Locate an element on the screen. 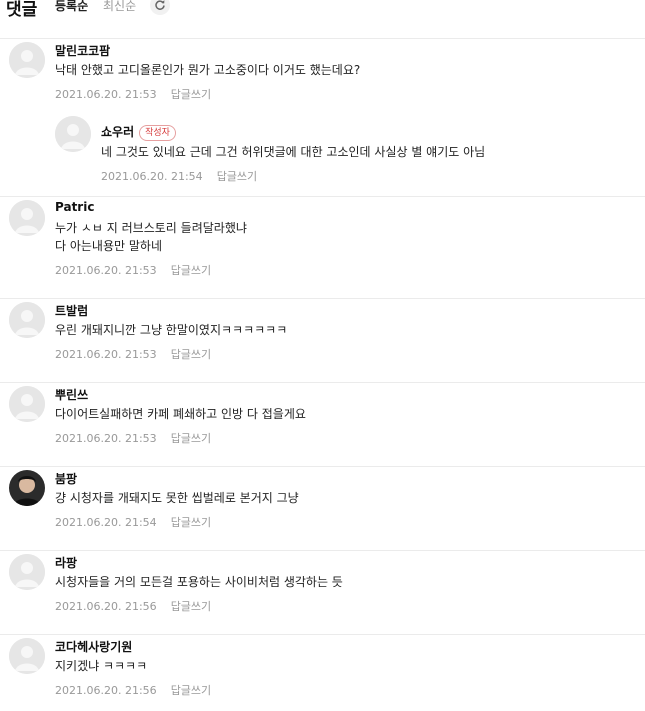 The width and height of the screenshot is (645, 711). nickname-wrapper: 트발럼 is located at coordinates (71, 310).